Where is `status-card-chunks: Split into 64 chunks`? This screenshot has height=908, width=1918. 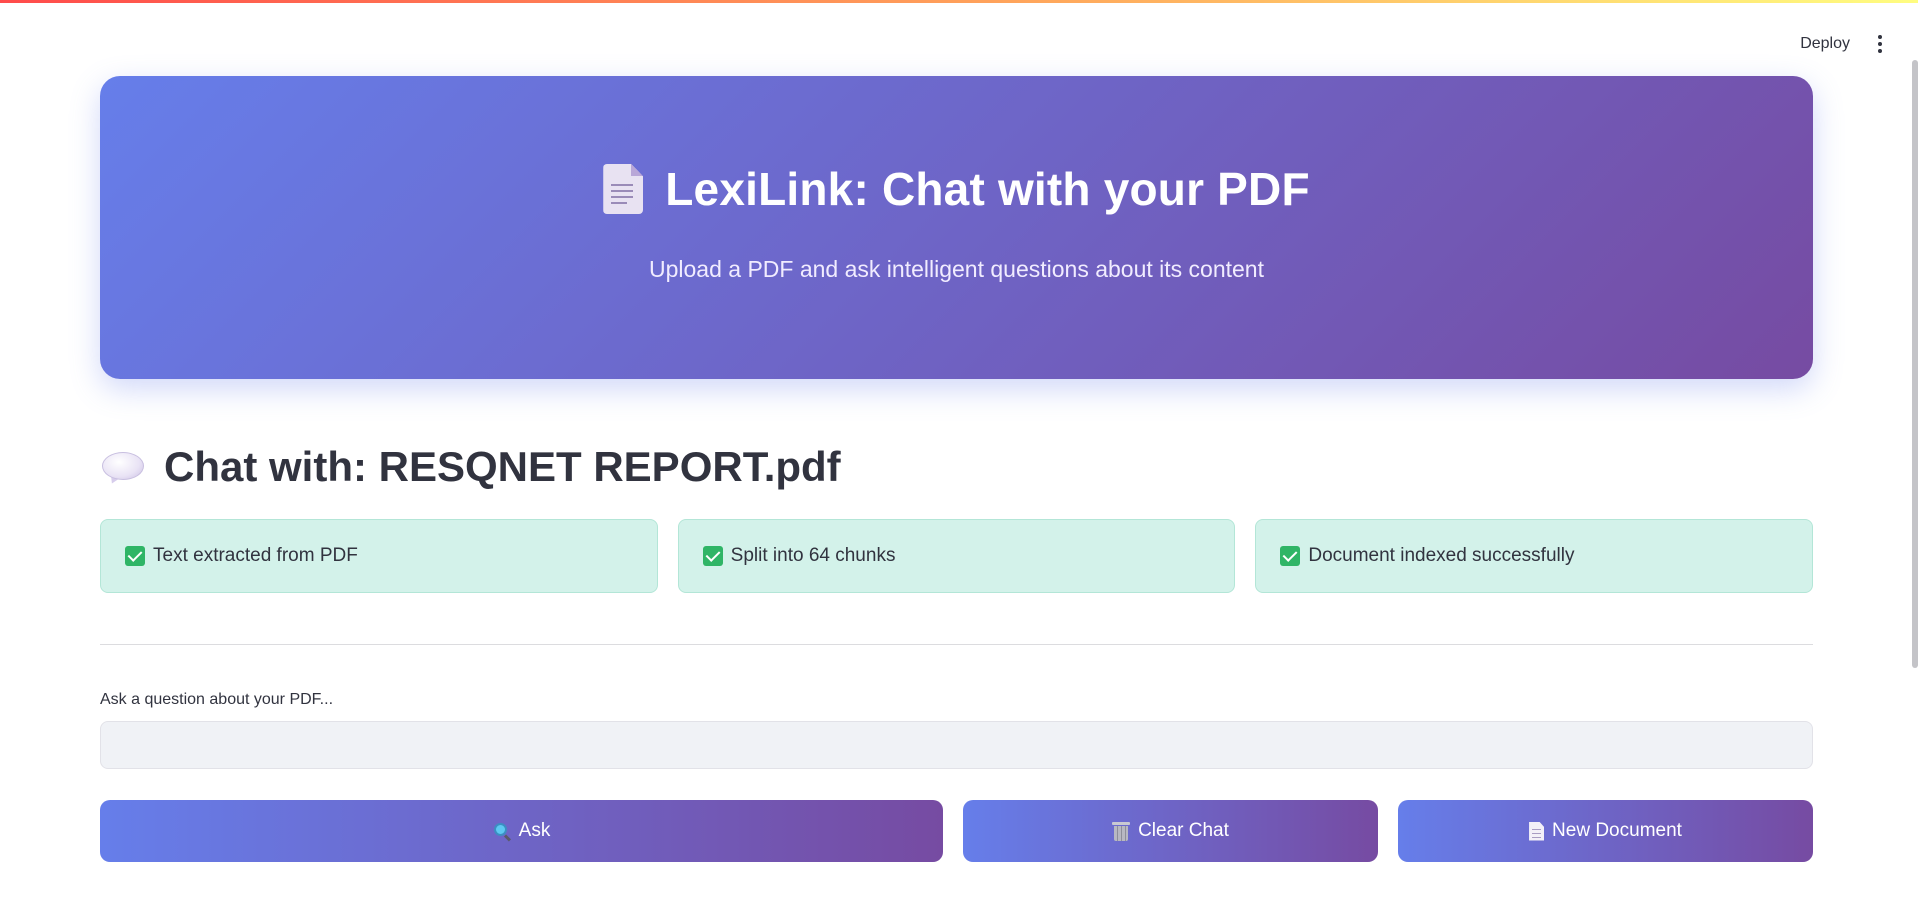
status-card-chunks: Split into 64 chunks is located at coordinates (956, 556).